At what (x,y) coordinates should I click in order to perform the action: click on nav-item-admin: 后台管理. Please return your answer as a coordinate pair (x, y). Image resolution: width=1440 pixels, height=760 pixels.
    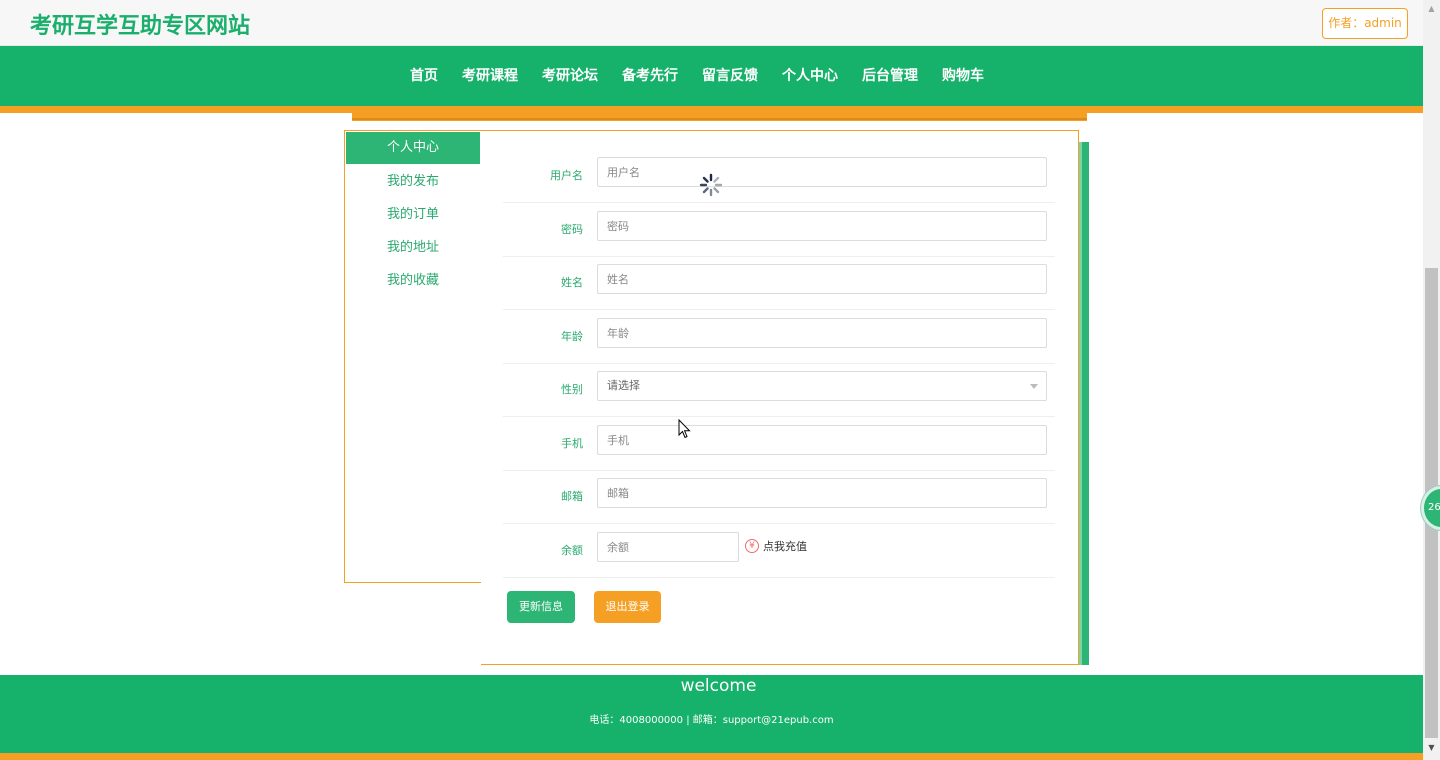
    Looking at the image, I should click on (890, 76).